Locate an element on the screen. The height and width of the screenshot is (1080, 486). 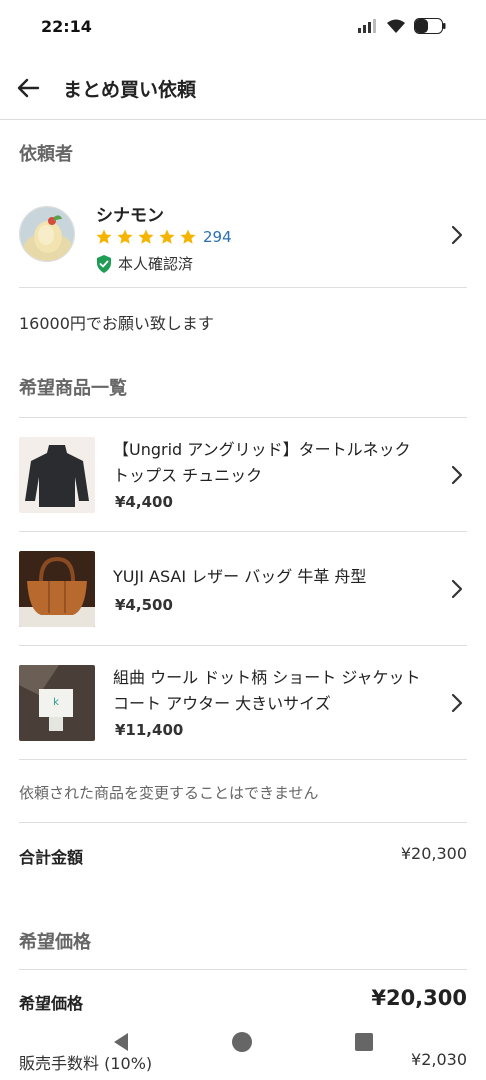
verified-label: 本人確認済 is located at coordinates (156, 264).